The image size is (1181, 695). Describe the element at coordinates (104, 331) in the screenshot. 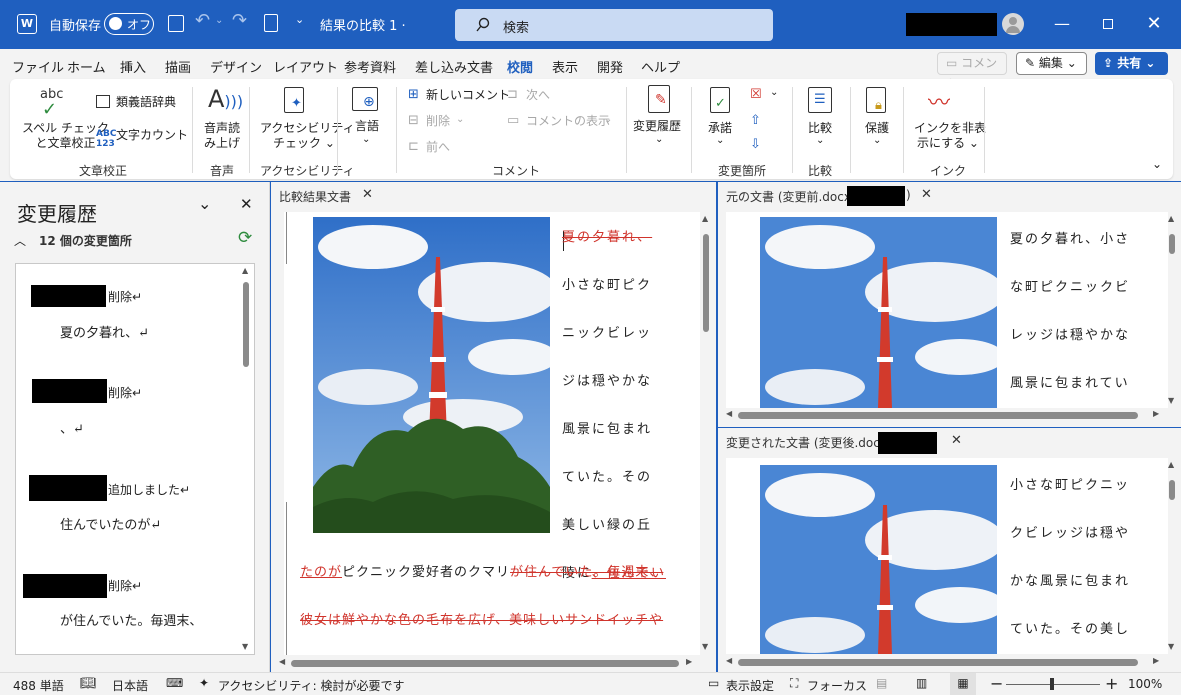

I see `revision-text: 夏の夕暮れ、↵` at that location.